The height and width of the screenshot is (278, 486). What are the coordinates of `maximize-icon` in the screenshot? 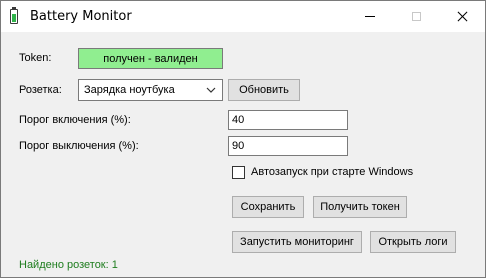 It's located at (416, 16).